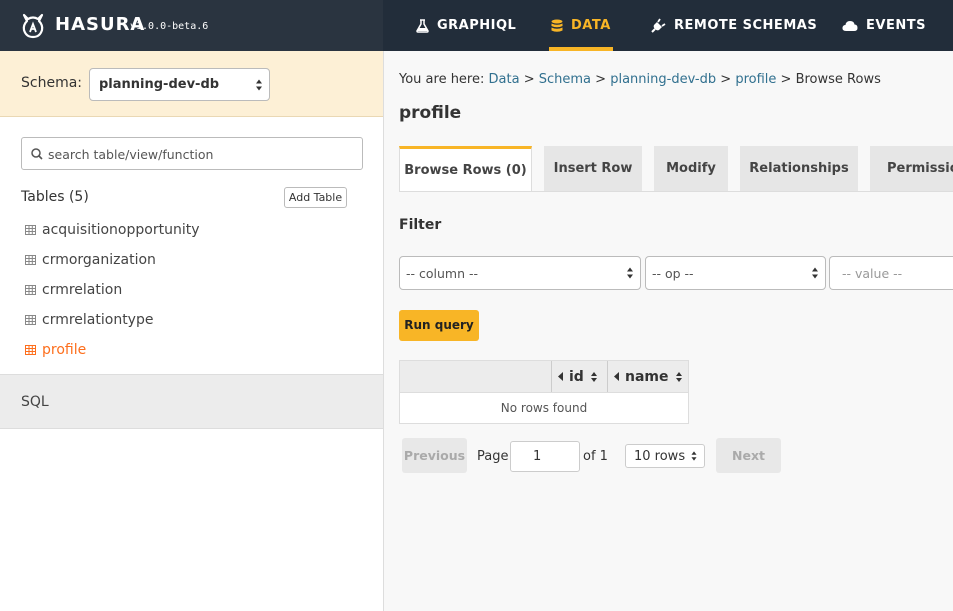  I want to click on table-item-label: crmorganization, so click(99, 260).